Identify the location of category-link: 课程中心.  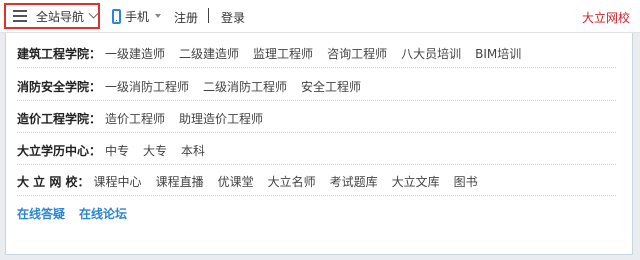
(118, 181).